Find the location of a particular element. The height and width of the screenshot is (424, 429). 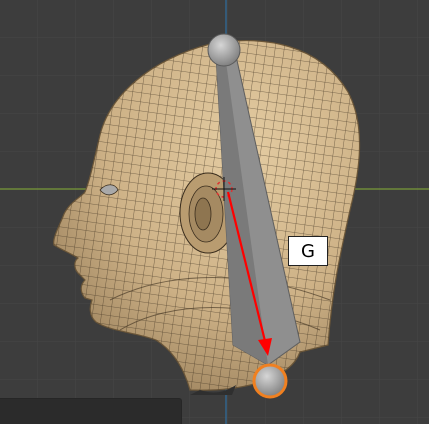

grab-key-label: G is located at coordinates (308, 251).